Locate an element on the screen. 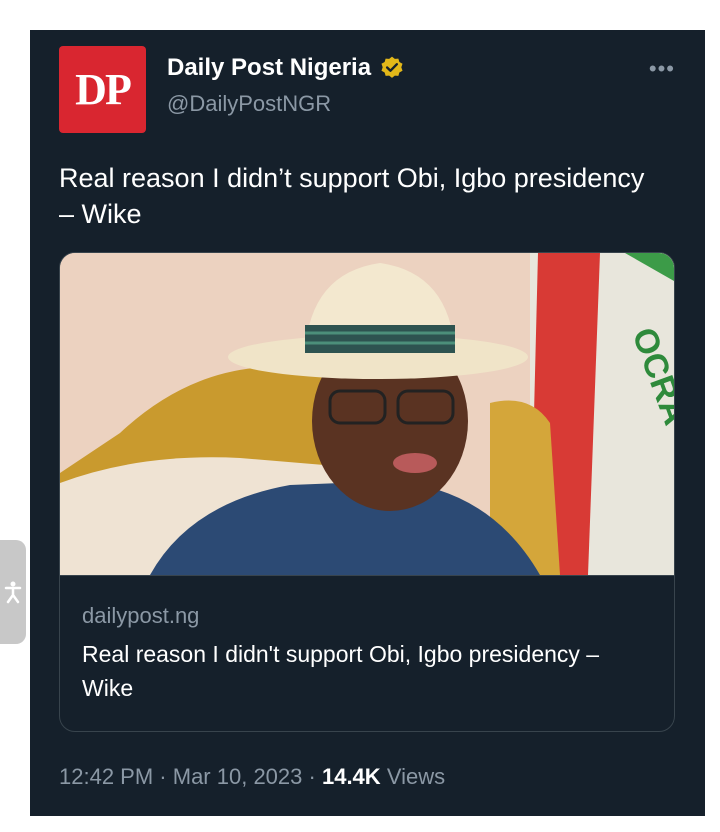 This screenshot has width=720, height=832. views-count: 14.4K is located at coordinates (351, 776).